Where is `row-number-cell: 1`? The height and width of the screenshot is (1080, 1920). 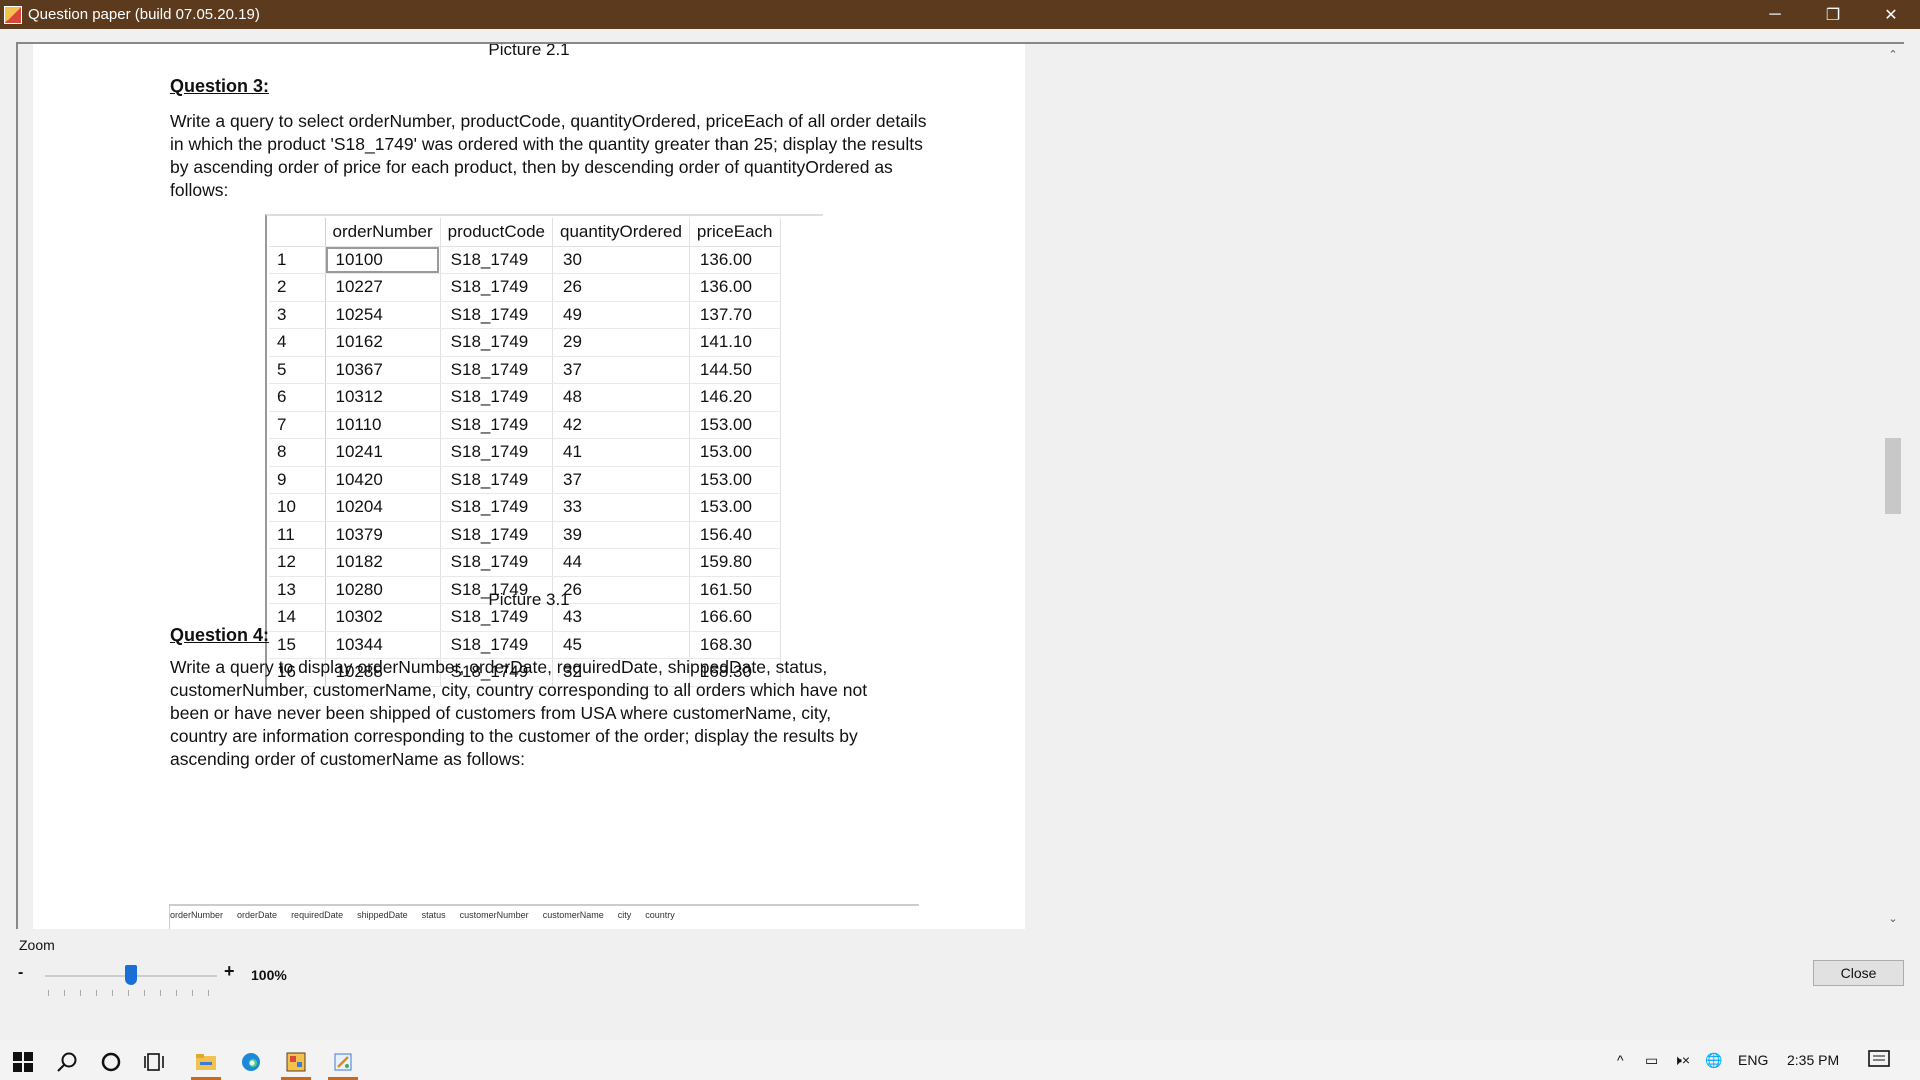 row-number-cell: 1 is located at coordinates (297, 260).